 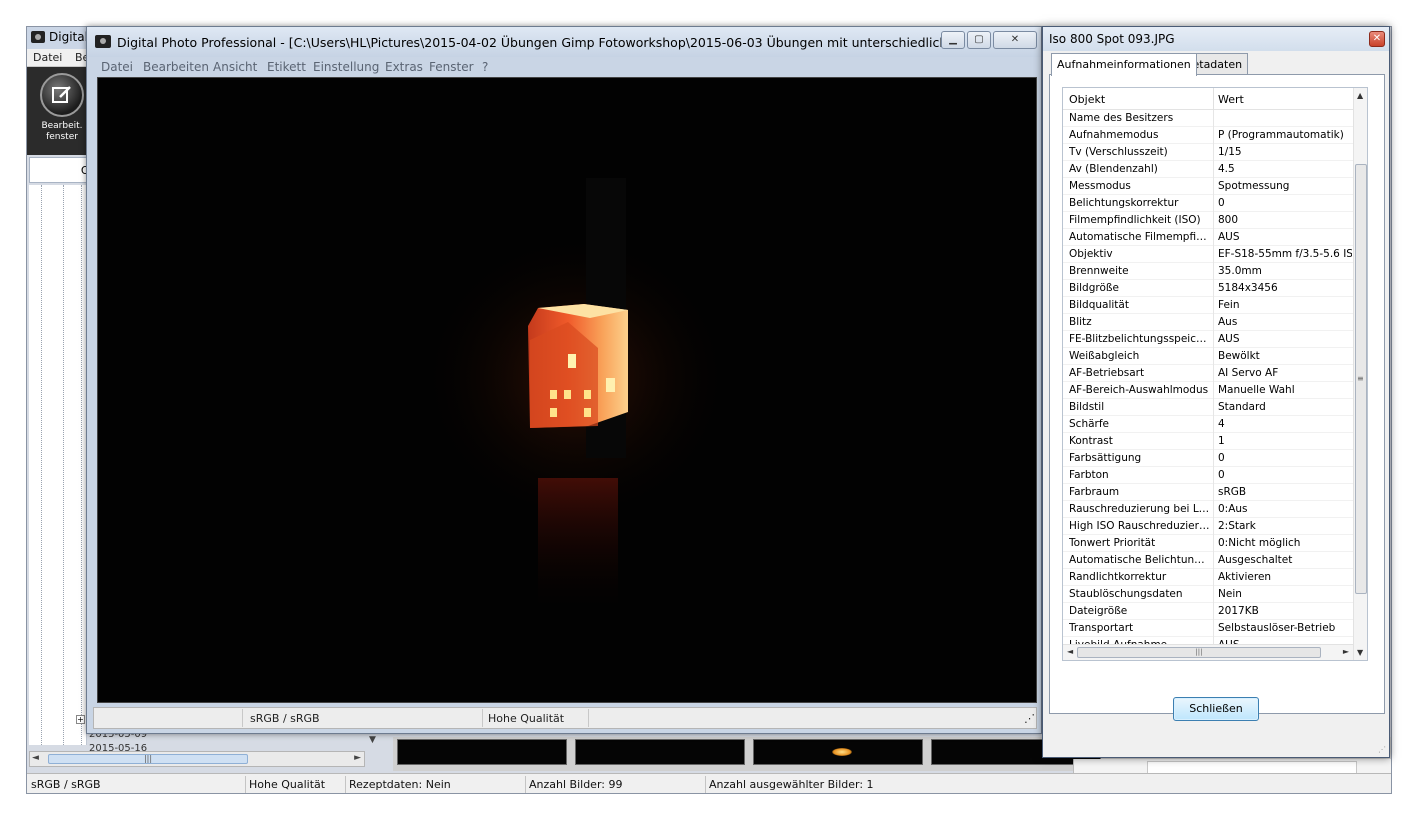 What do you see at coordinates (1208, 611) in the screenshot?
I see `info-table-row: Dateigröße 2017KB` at bounding box center [1208, 611].